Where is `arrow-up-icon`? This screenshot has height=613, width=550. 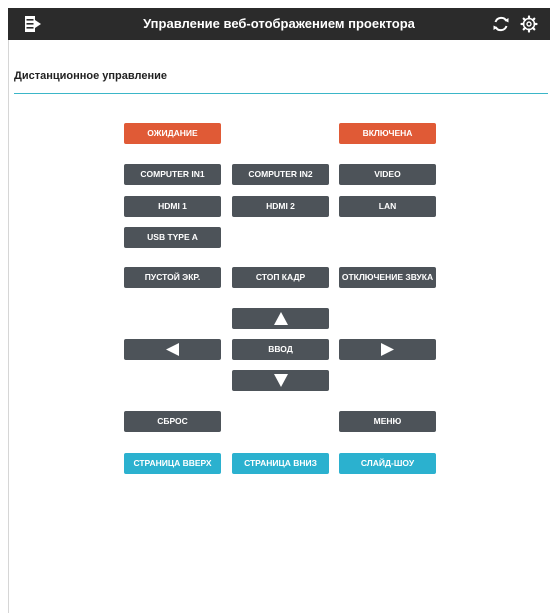
arrow-up-icon is located at coordinates (280, 318).